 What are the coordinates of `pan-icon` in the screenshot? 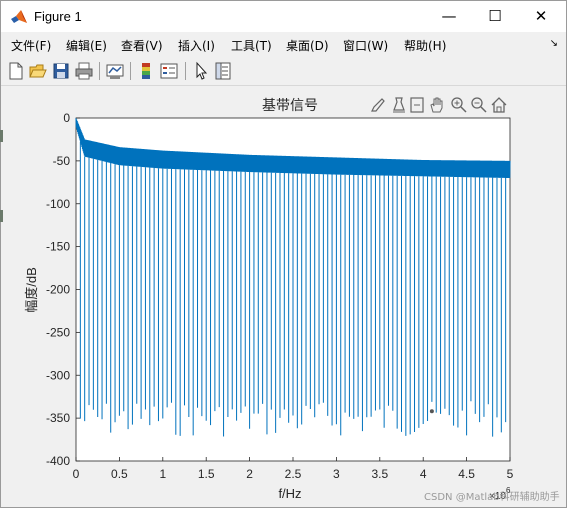 It's located at (437, 105).